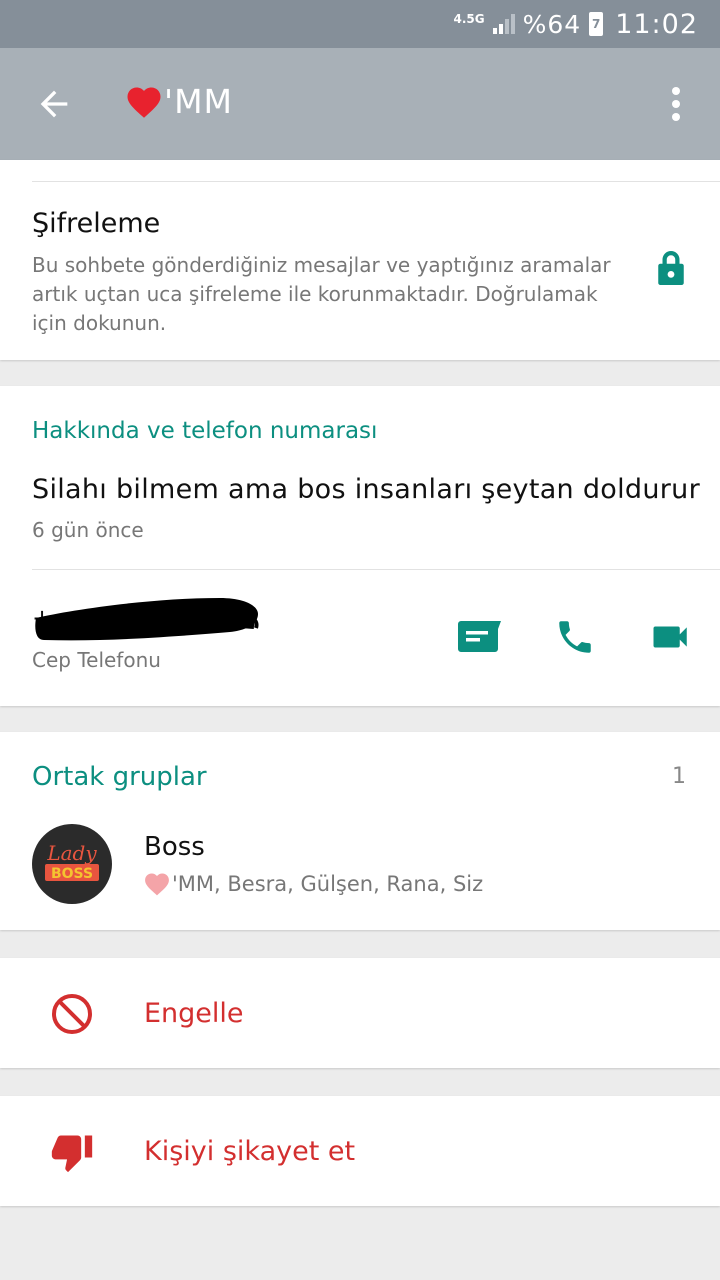  I want to click on arrow-left-icon, so click(54, 104).